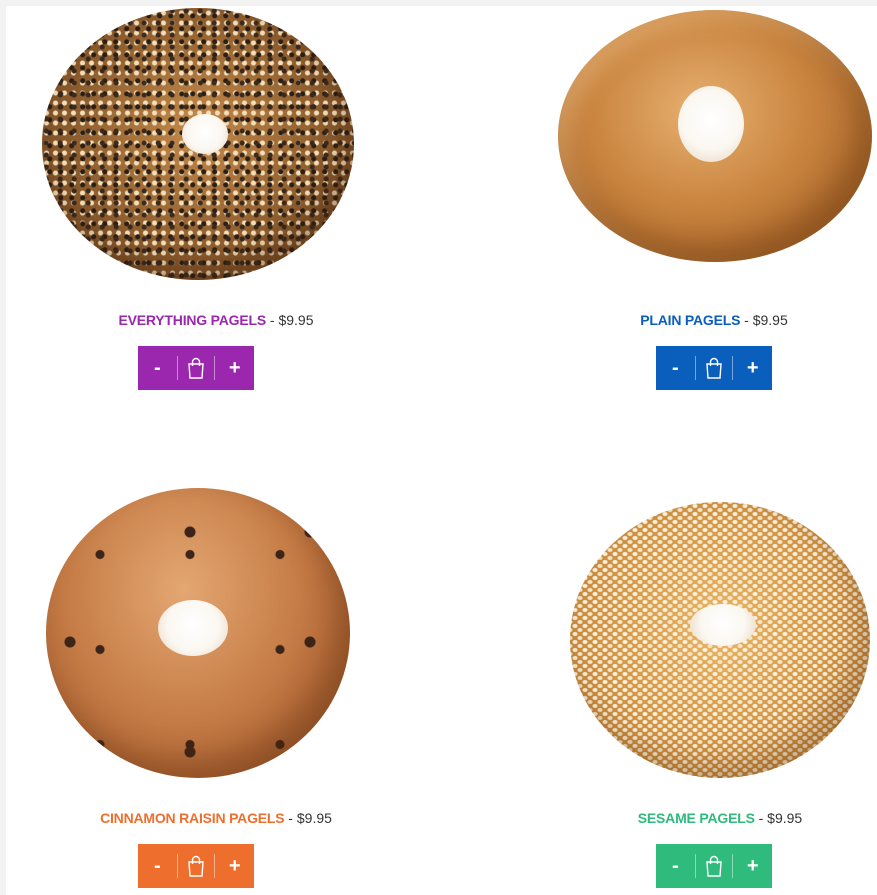 Image resolution: width=877 pixels, height=895 pixels. I want to click on product-title-row: EVERYTHING PAGELS - $9.95, so click(216, 320).